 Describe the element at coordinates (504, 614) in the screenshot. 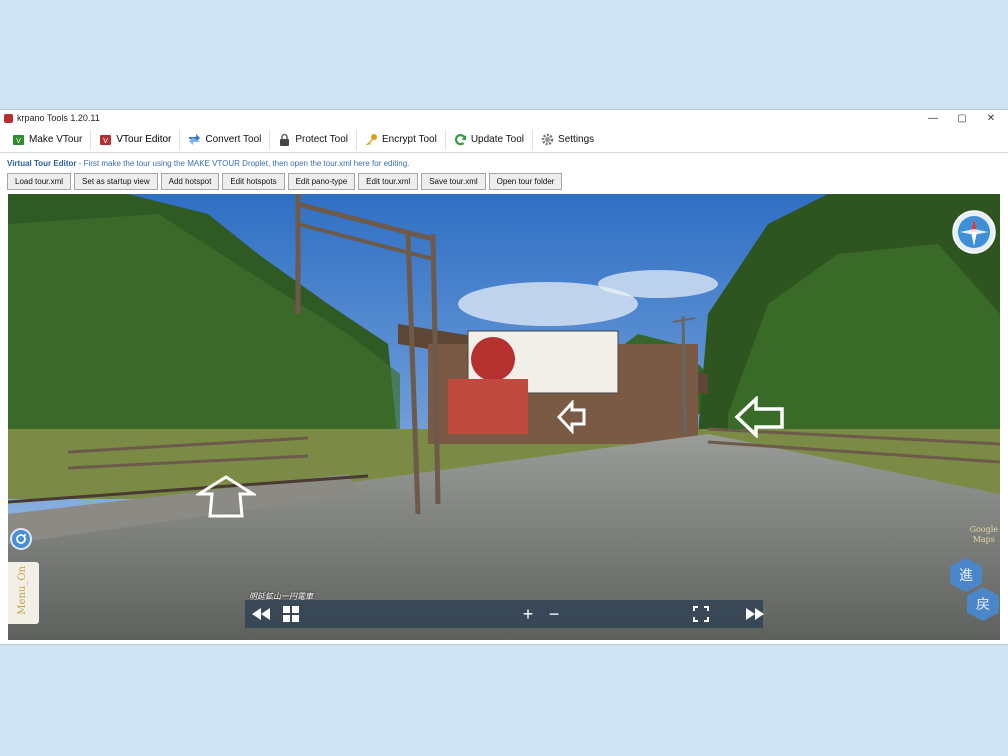

I see `viewer-control-bar: + −` at that location.